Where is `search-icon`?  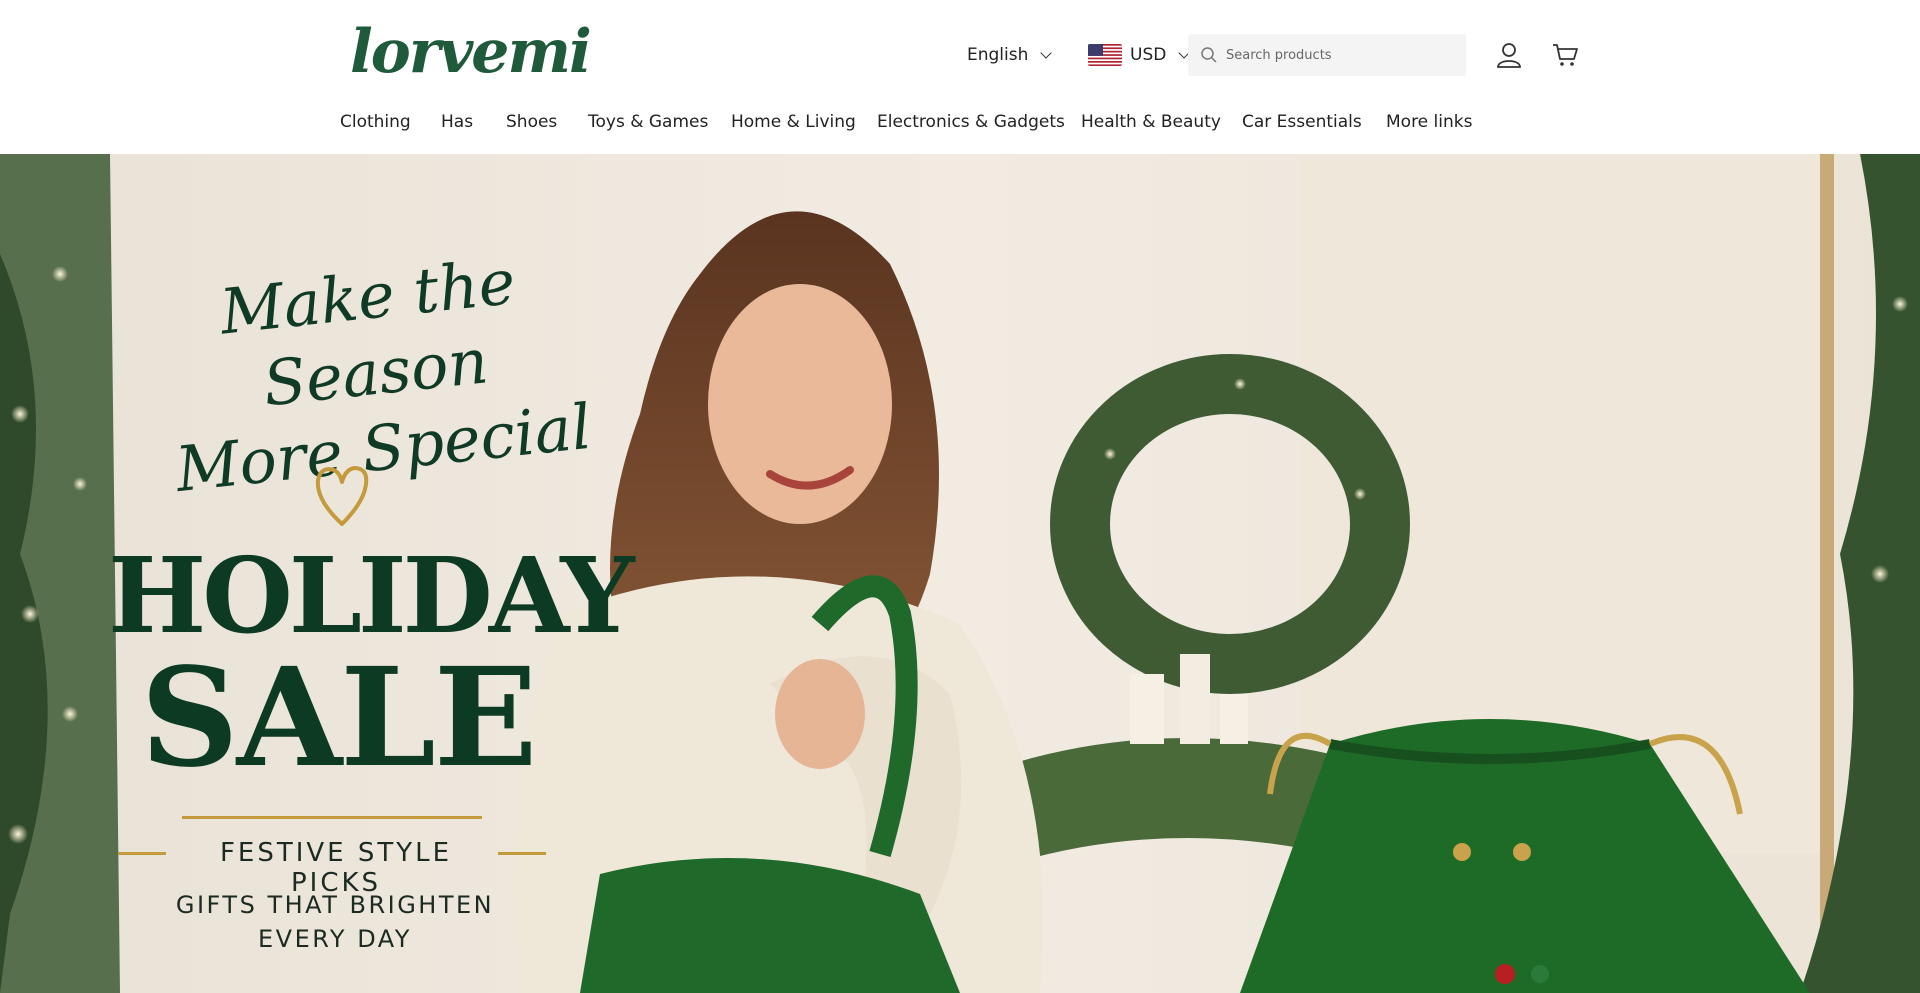
search-icon is located at coordinates (1209, 55).